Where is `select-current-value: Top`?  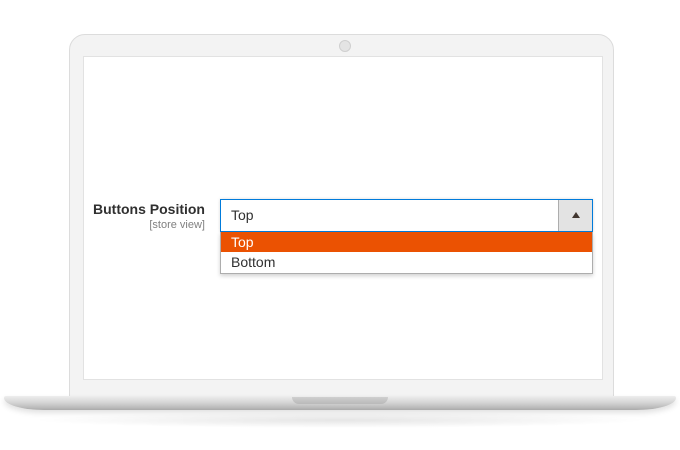 select-current-value: Top is located at coordinates (242, 215).